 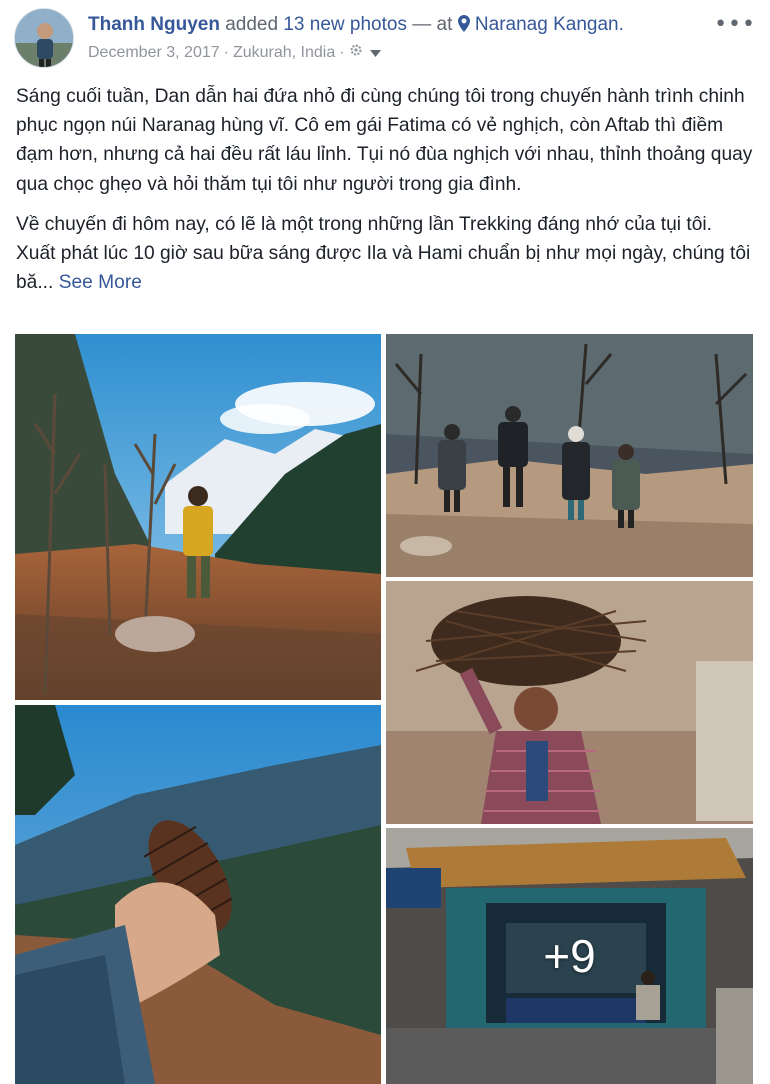 I want to click on photo-group-walking, so click(x=569, y=455).